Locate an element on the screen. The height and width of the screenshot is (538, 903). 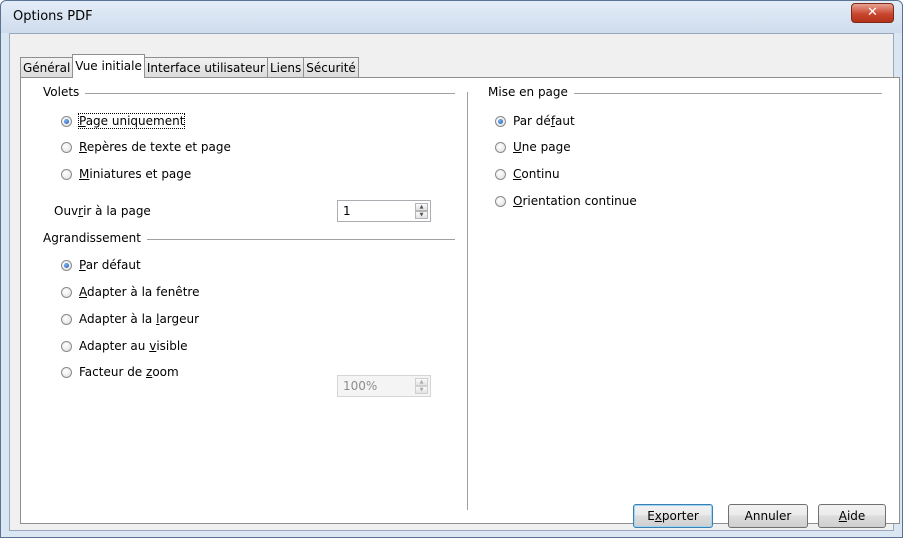
radio-label: Une page is located at coordinates (542, 147).